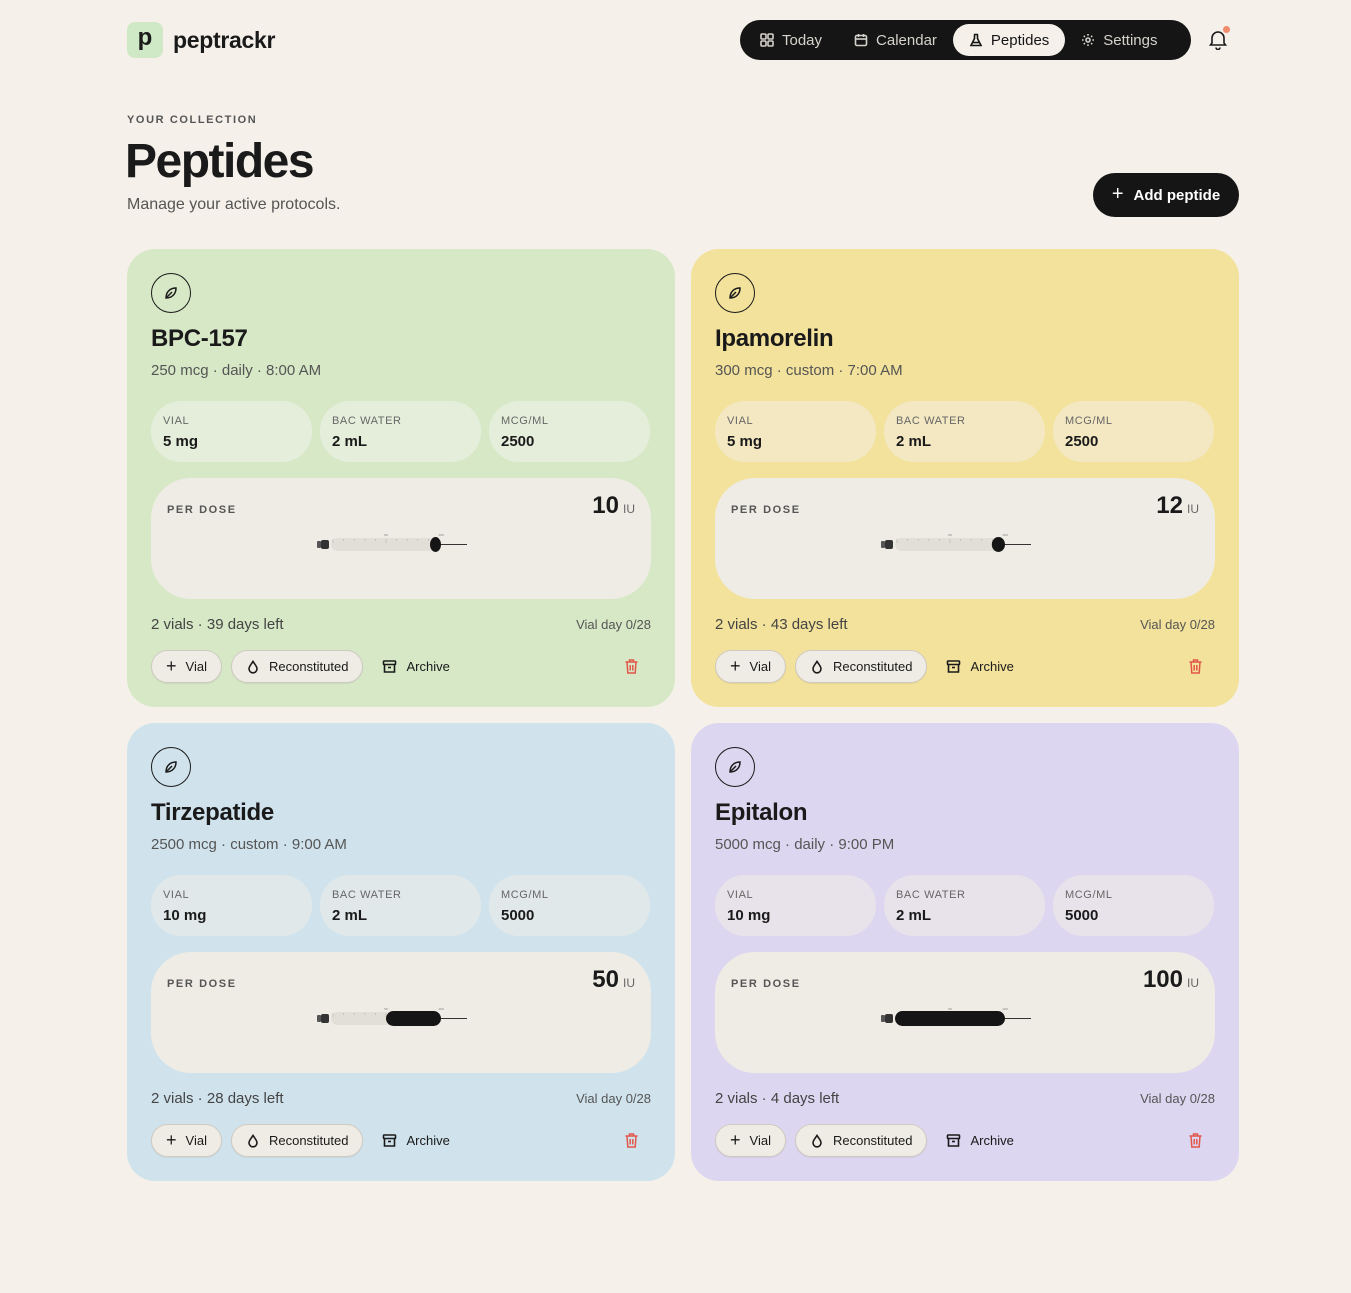 The height and width of the screenshot is (1293, 1351). Describe the element at coordinates (895, 40) in the screenshot. I see `nav-calendar: Calendar` at that location.